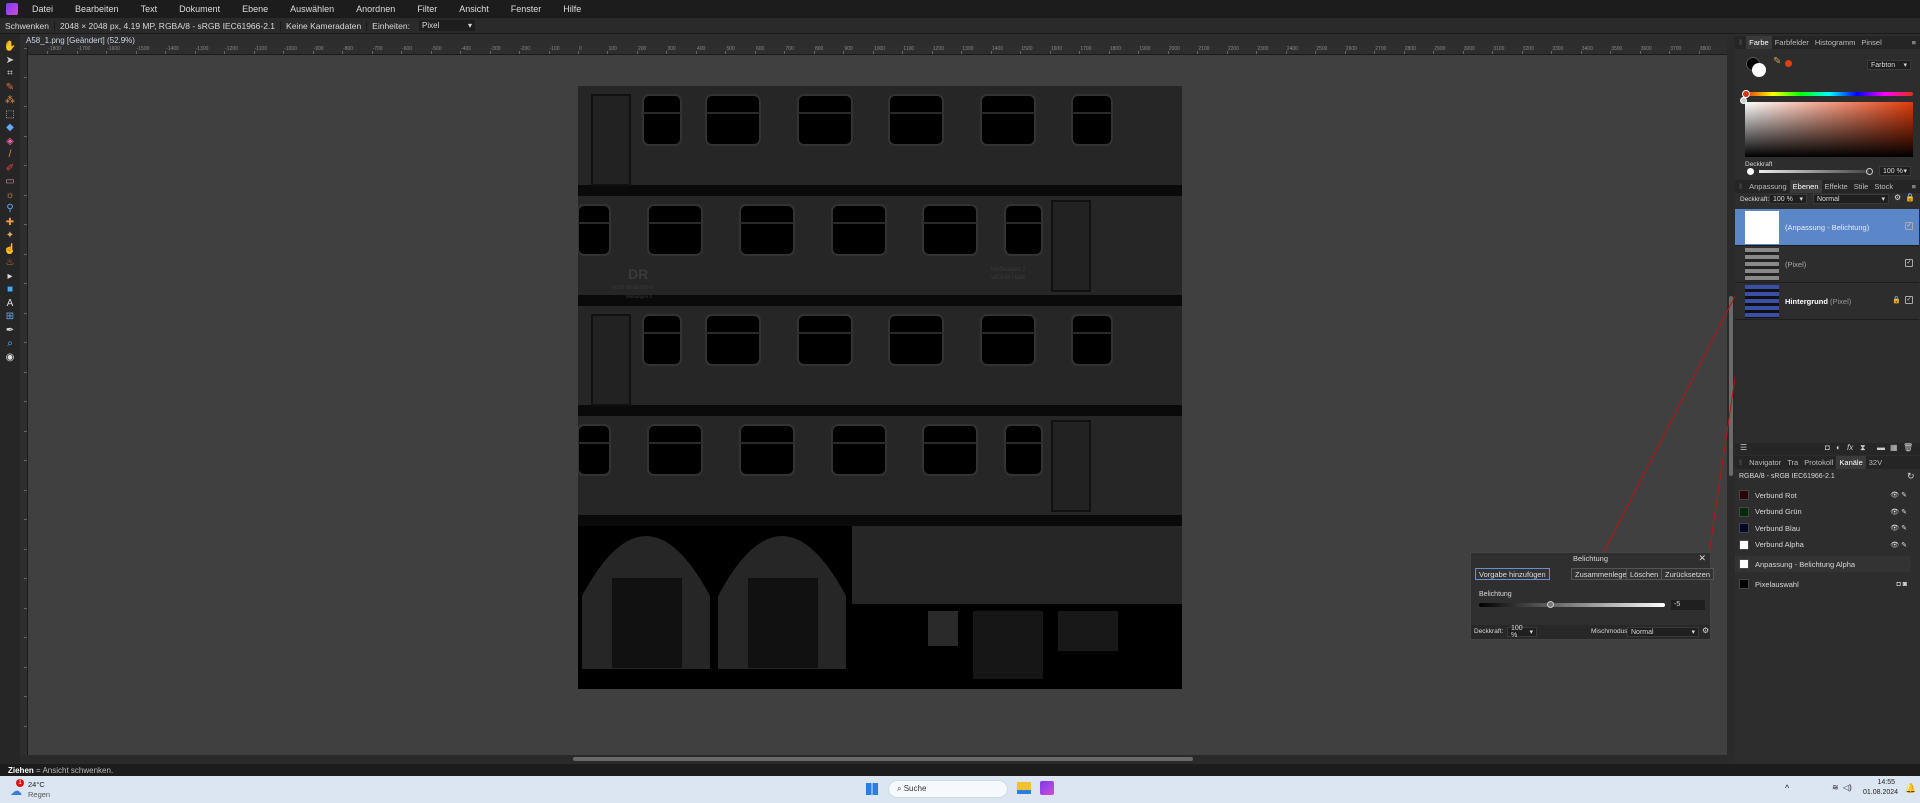  I want to click on tab-farbe: Farbe, so click(1759, 42).